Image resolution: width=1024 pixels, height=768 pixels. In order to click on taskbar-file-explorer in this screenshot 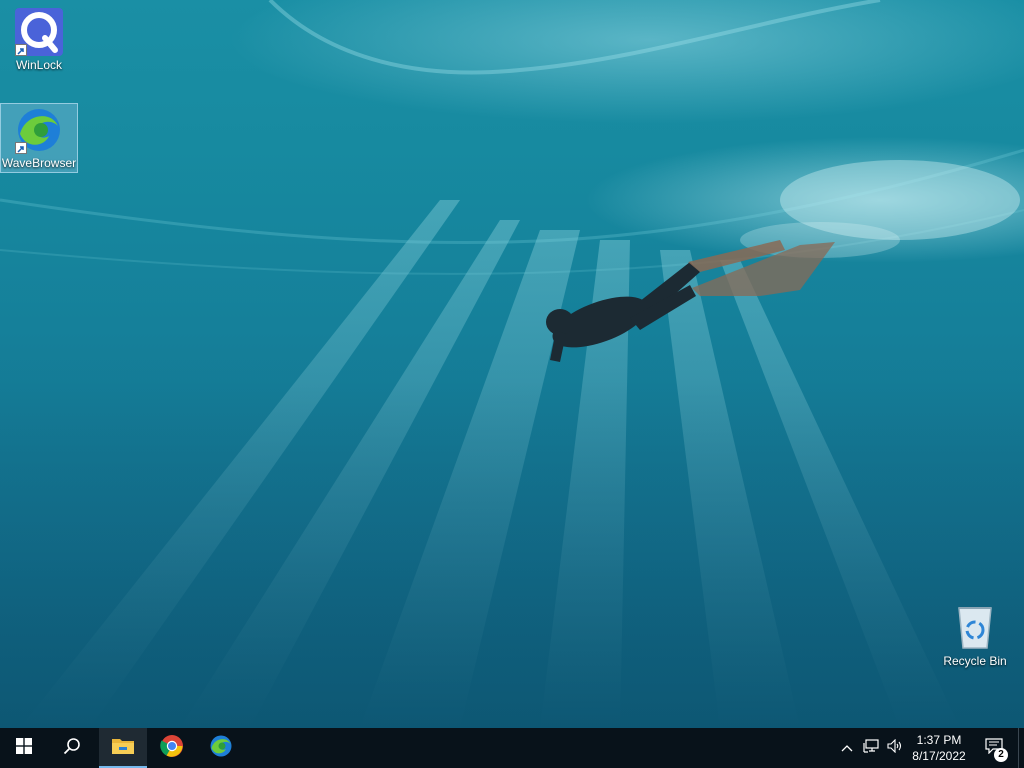, I will do `click(123, 748)`.